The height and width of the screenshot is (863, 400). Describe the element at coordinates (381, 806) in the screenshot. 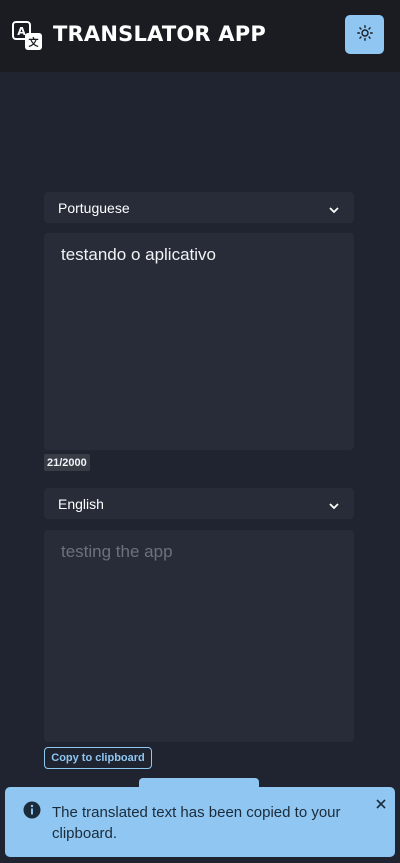

I see `close-icon` at that location.